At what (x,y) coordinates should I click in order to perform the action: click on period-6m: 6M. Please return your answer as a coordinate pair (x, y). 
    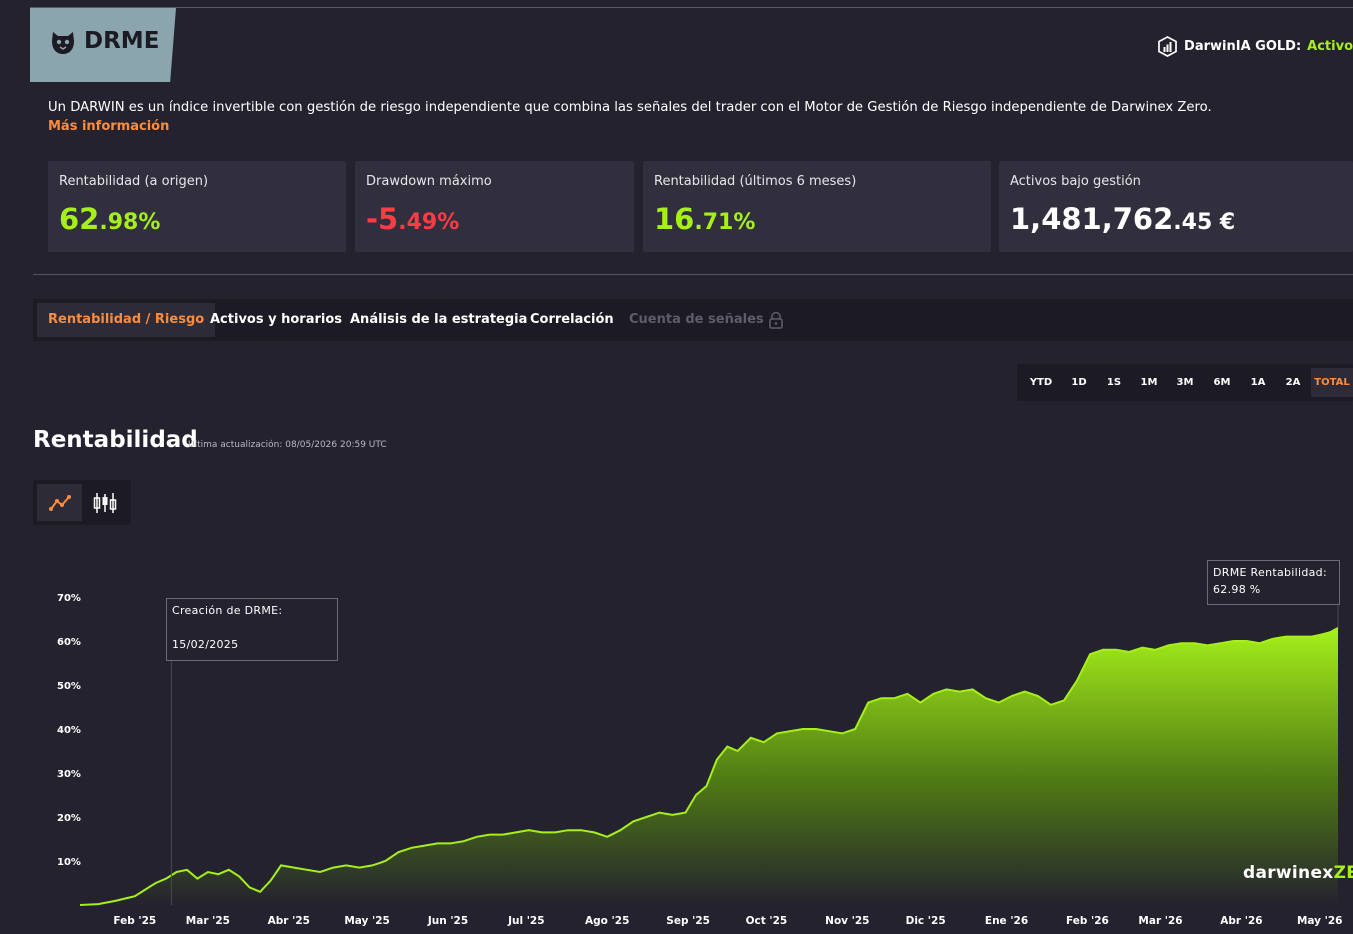
    Looking at the image, I should click on (1222, 382).